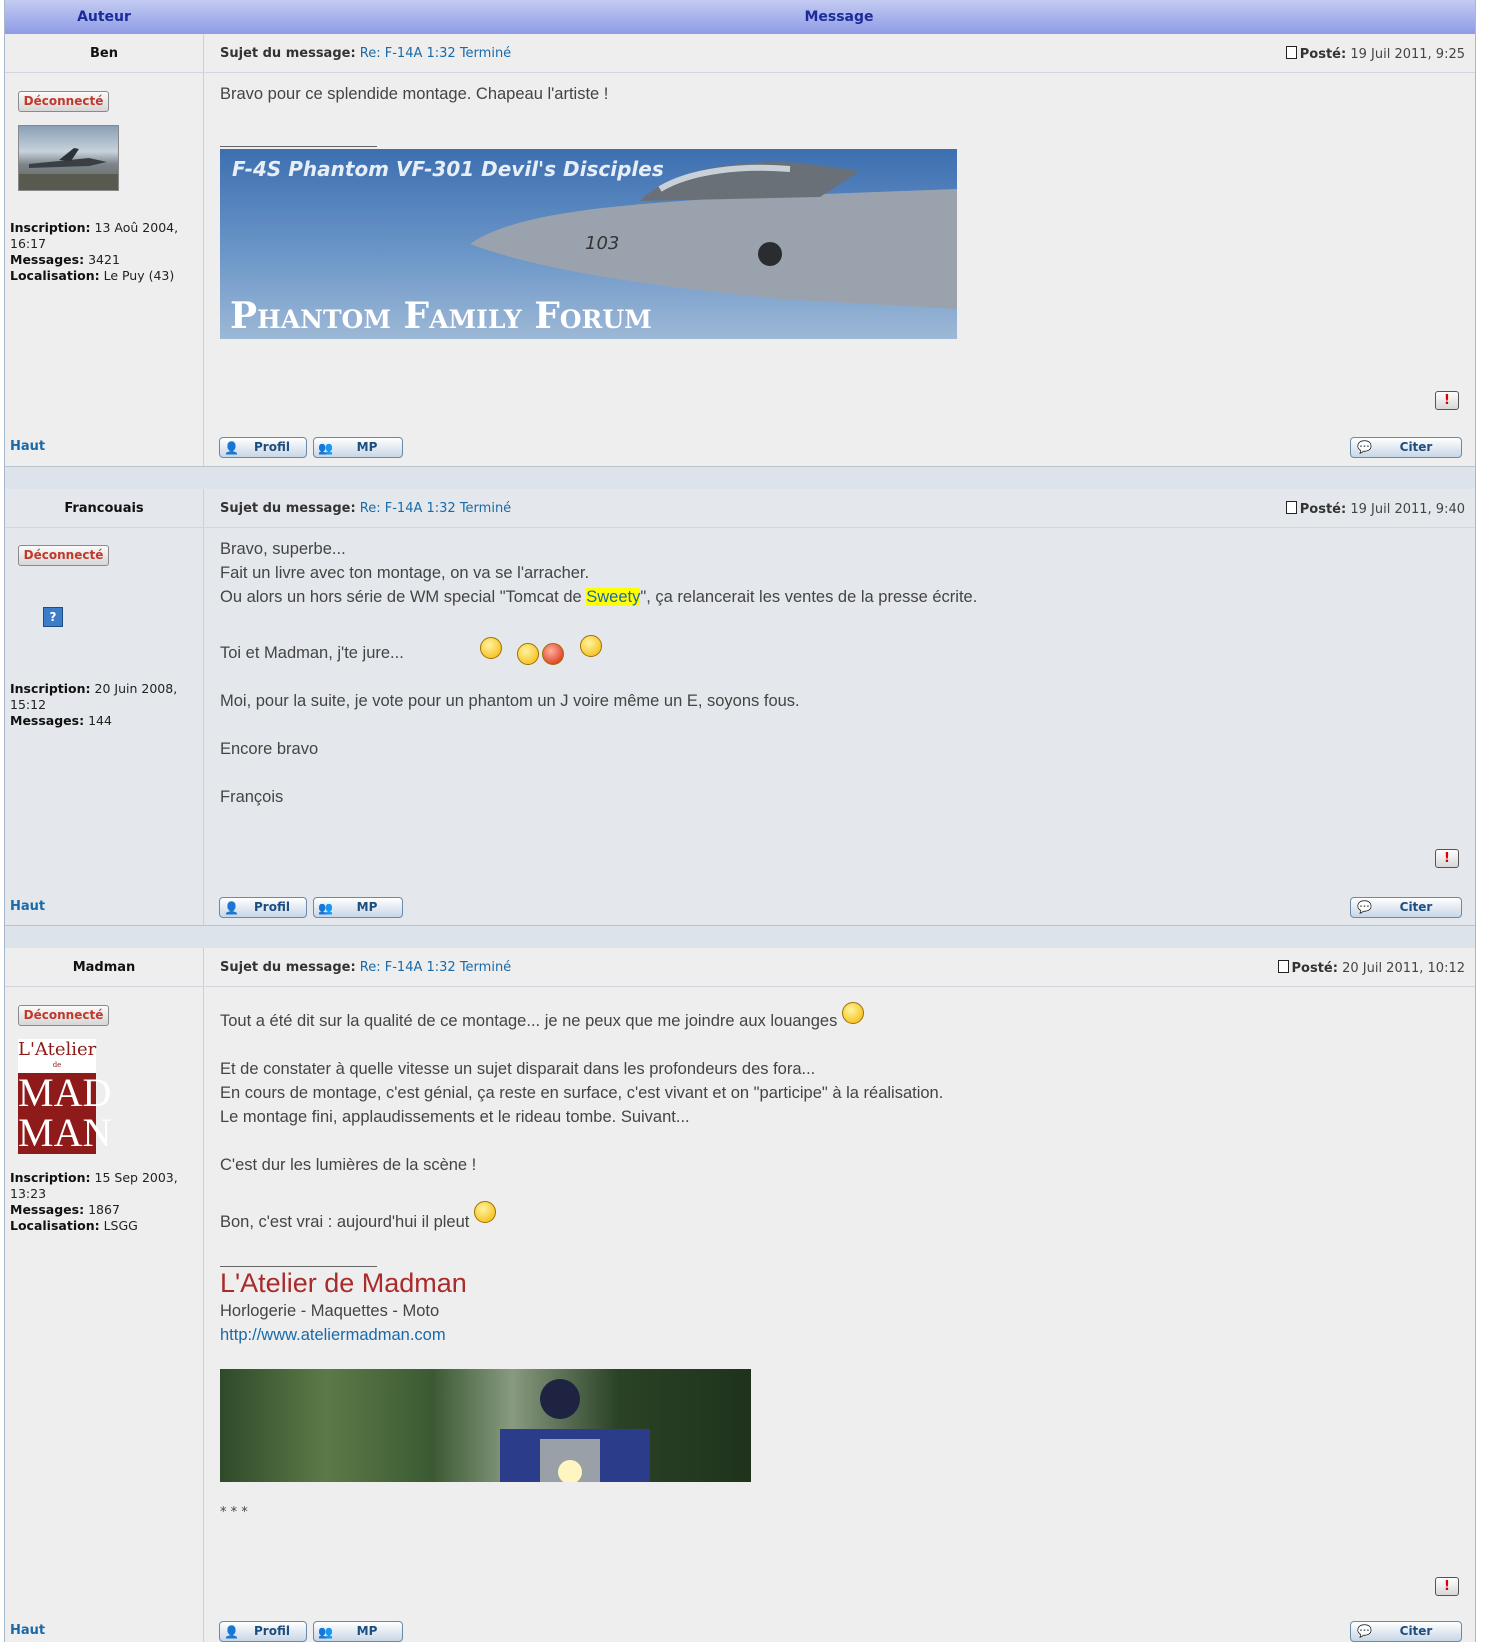 The width and height of the screenshot is (1486, 1642). Describe the element at coordinates (448, 169) in the screenshot. I see `banner-top-text: F-4S Phantom VF-301 Devil's Disciples` at that location.